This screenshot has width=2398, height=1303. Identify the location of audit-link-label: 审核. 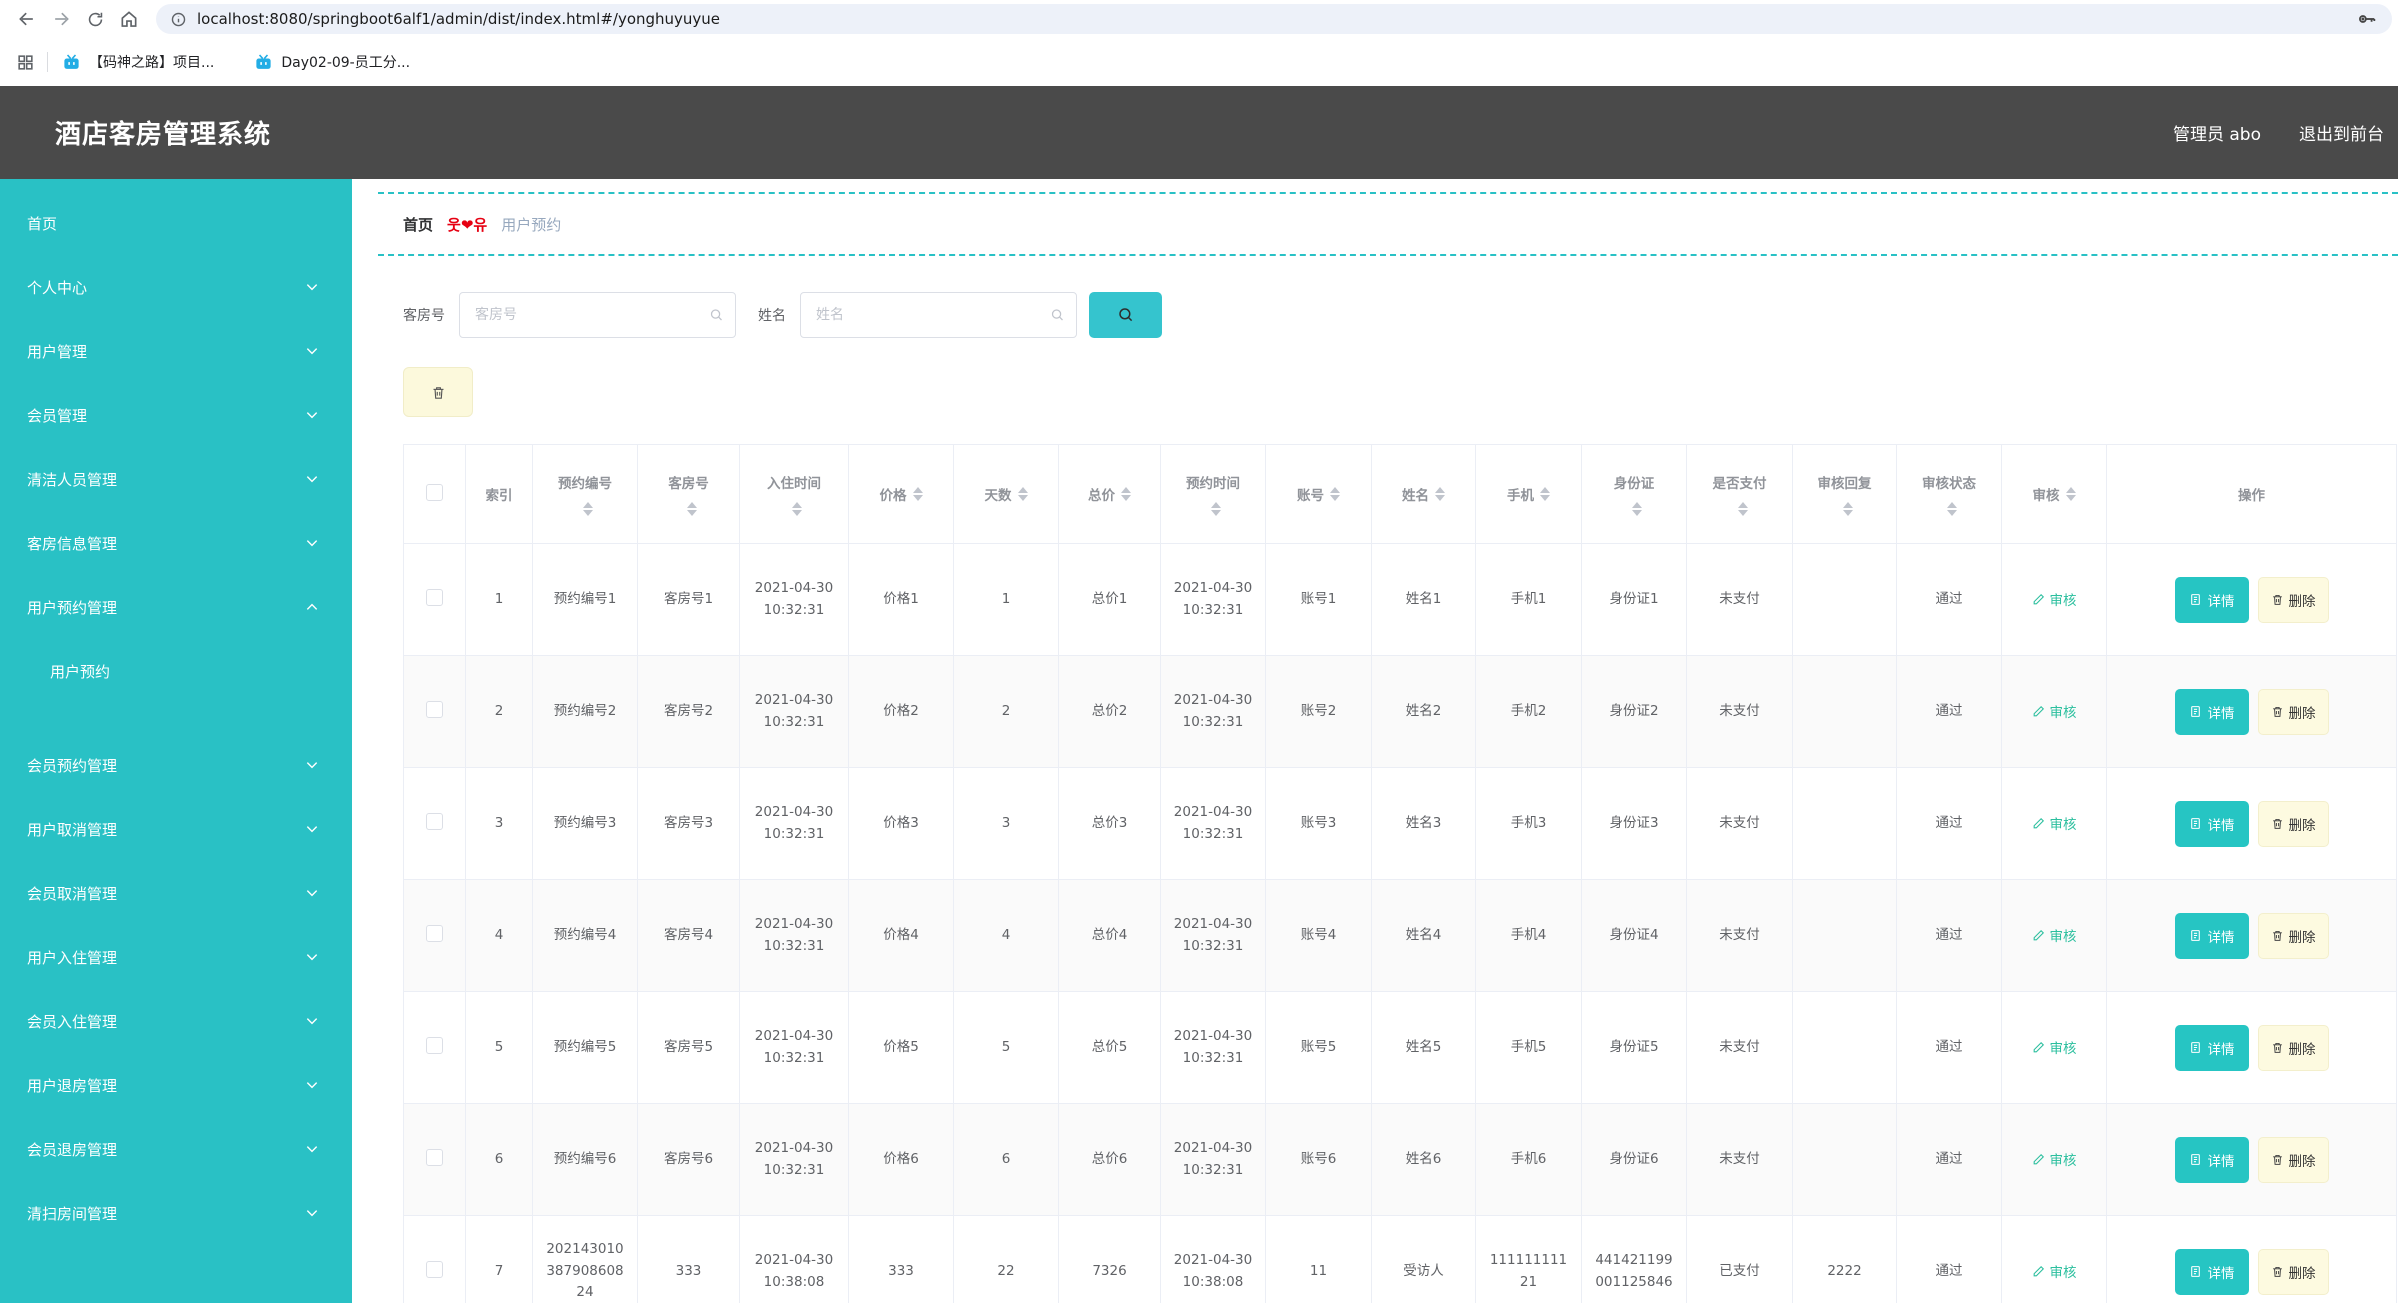
(2063, 601).